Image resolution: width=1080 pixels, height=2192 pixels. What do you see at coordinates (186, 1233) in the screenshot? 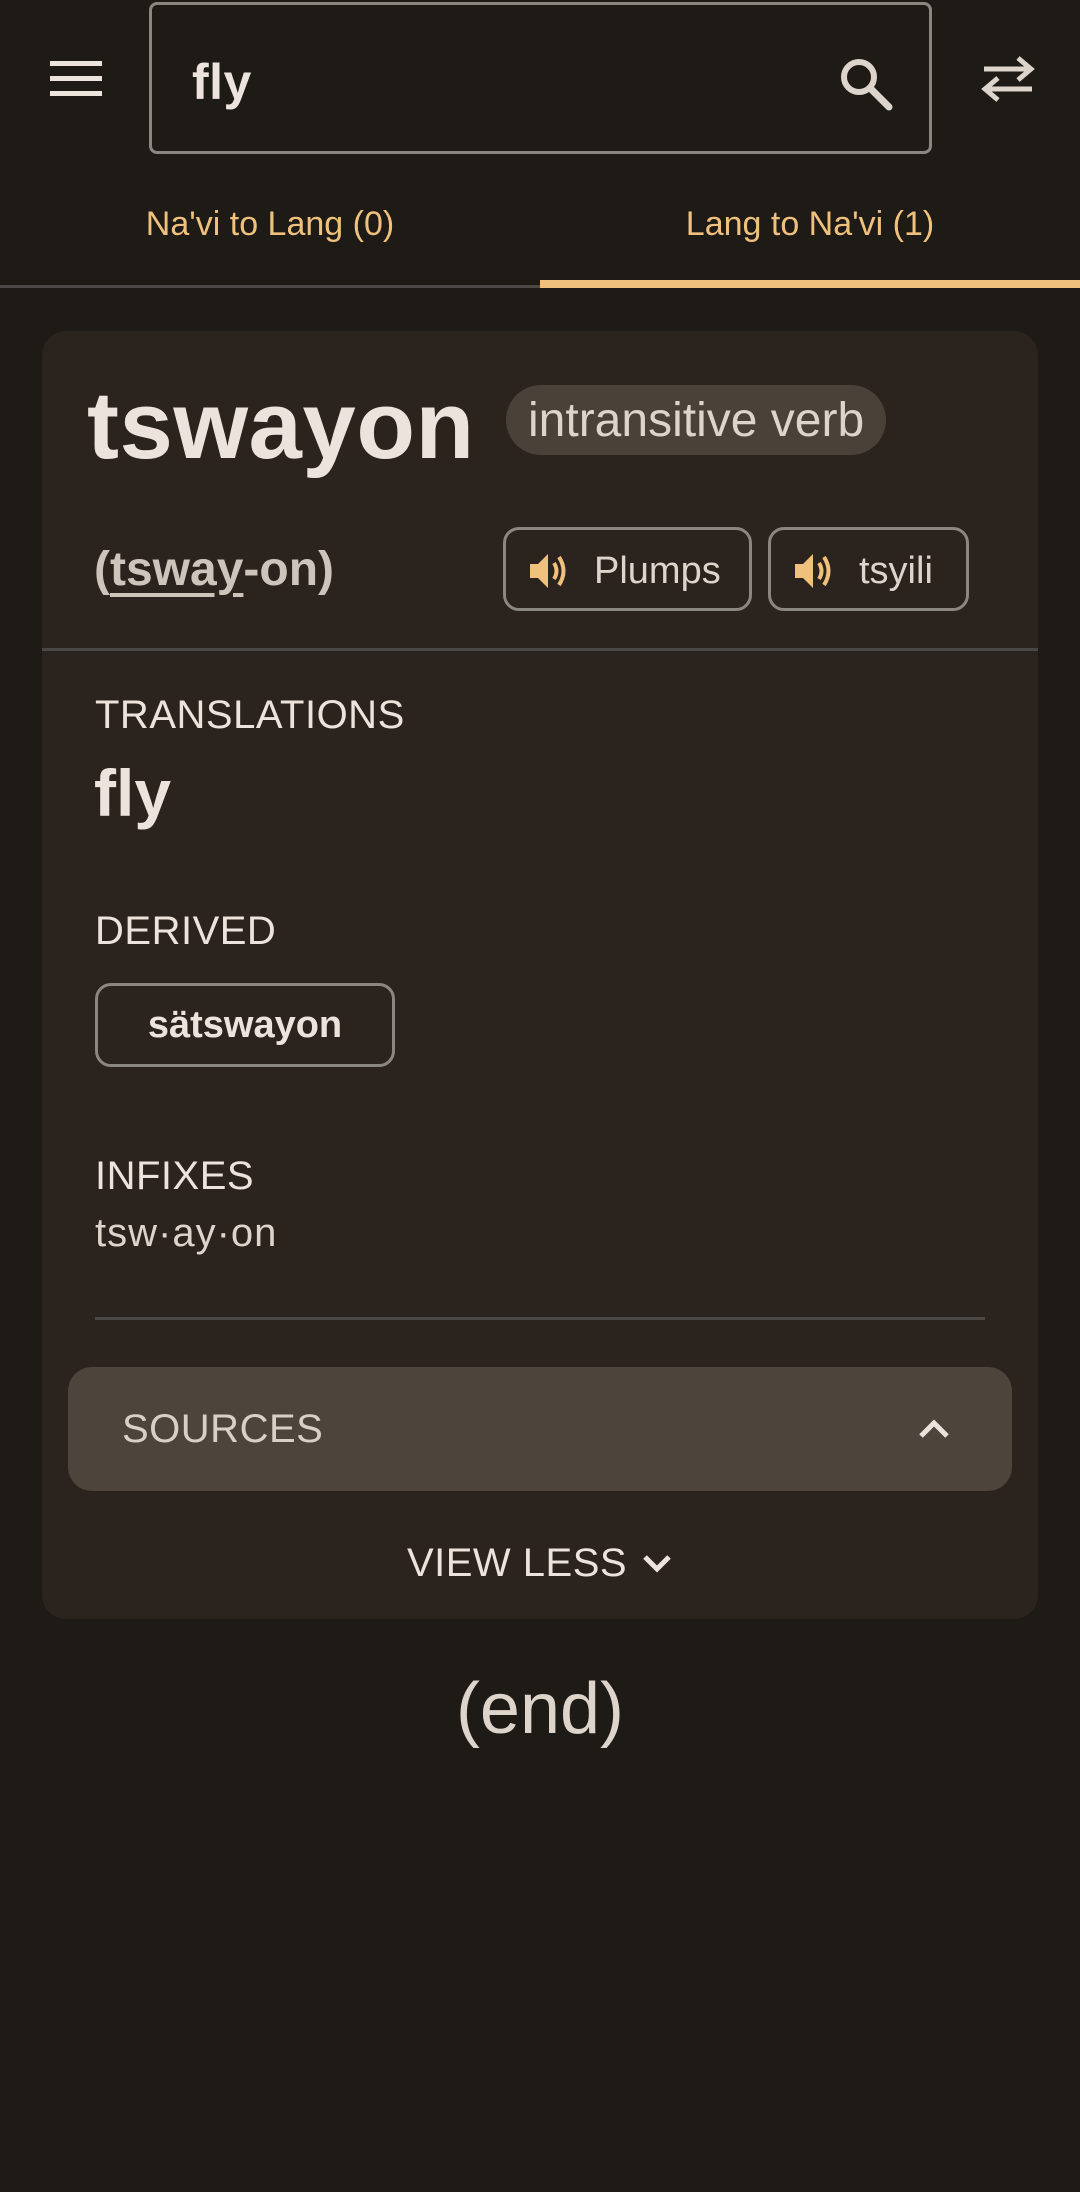
I see `infixes-value: tsw·ay·on` at bounding box center [186, 1233].